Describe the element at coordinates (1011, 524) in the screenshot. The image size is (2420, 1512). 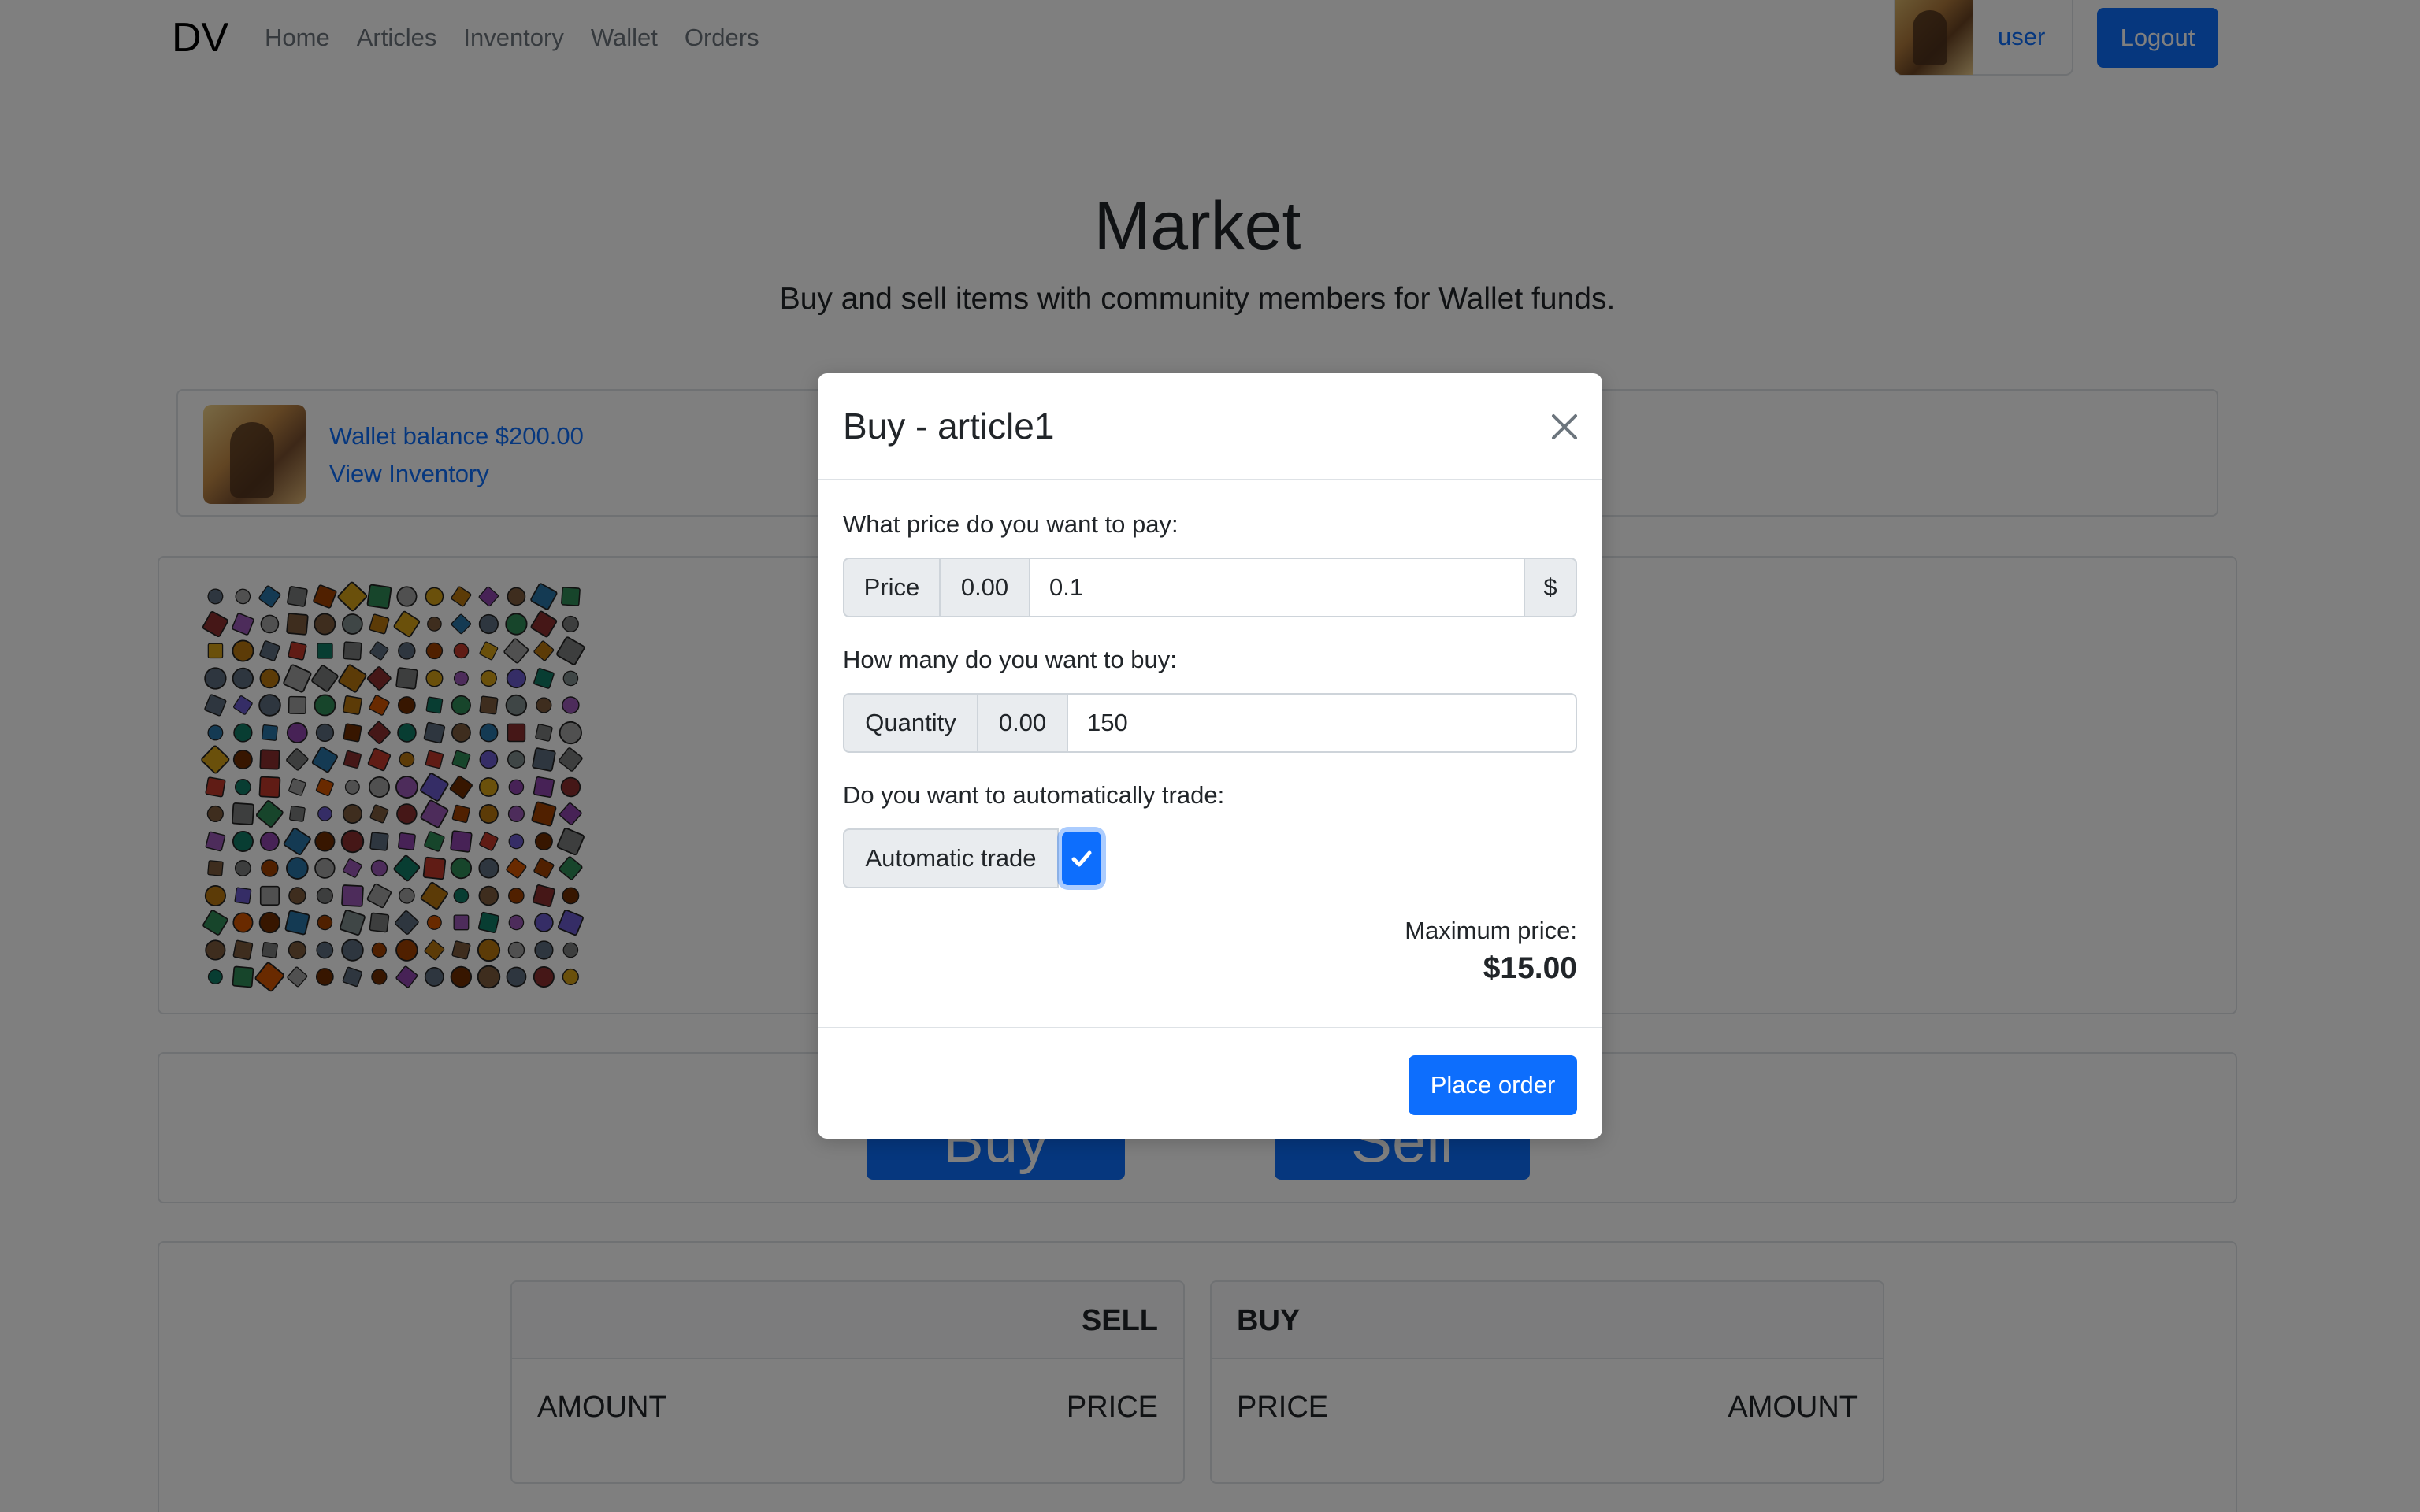
I see `price-question-label: What price do you want to pay:` at that location.